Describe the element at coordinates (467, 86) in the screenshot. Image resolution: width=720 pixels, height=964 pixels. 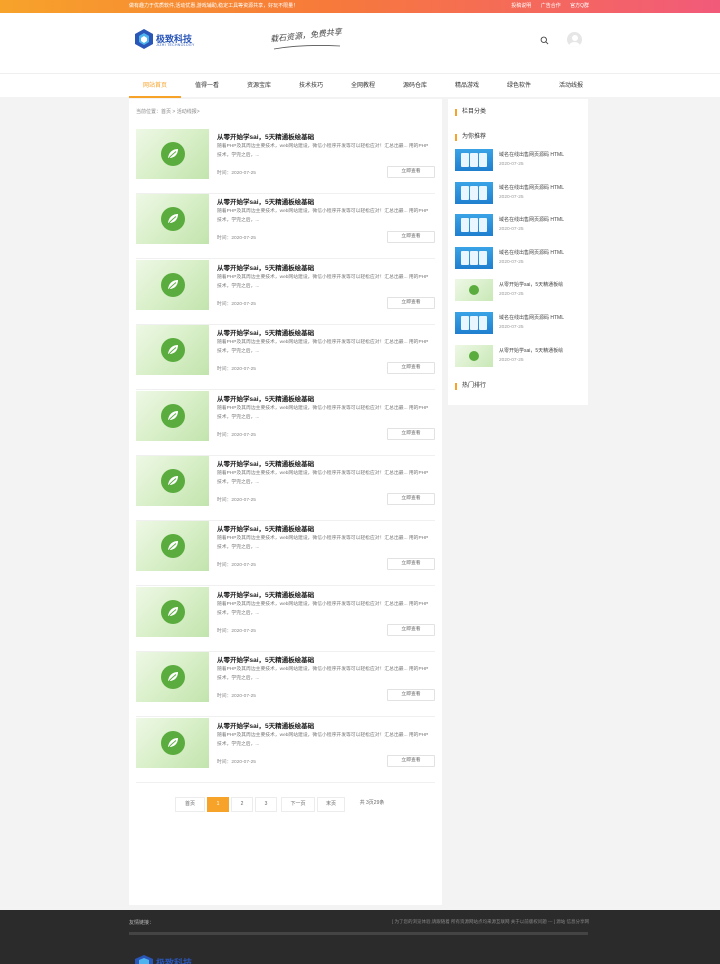
I see `nav-item: 精品游戏` at that location.